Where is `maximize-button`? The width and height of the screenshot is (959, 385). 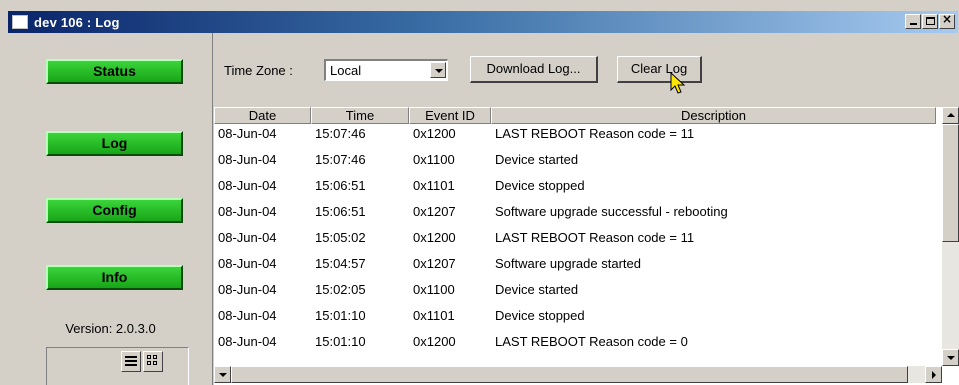 maximize-button is located at coordinates (930, 21).